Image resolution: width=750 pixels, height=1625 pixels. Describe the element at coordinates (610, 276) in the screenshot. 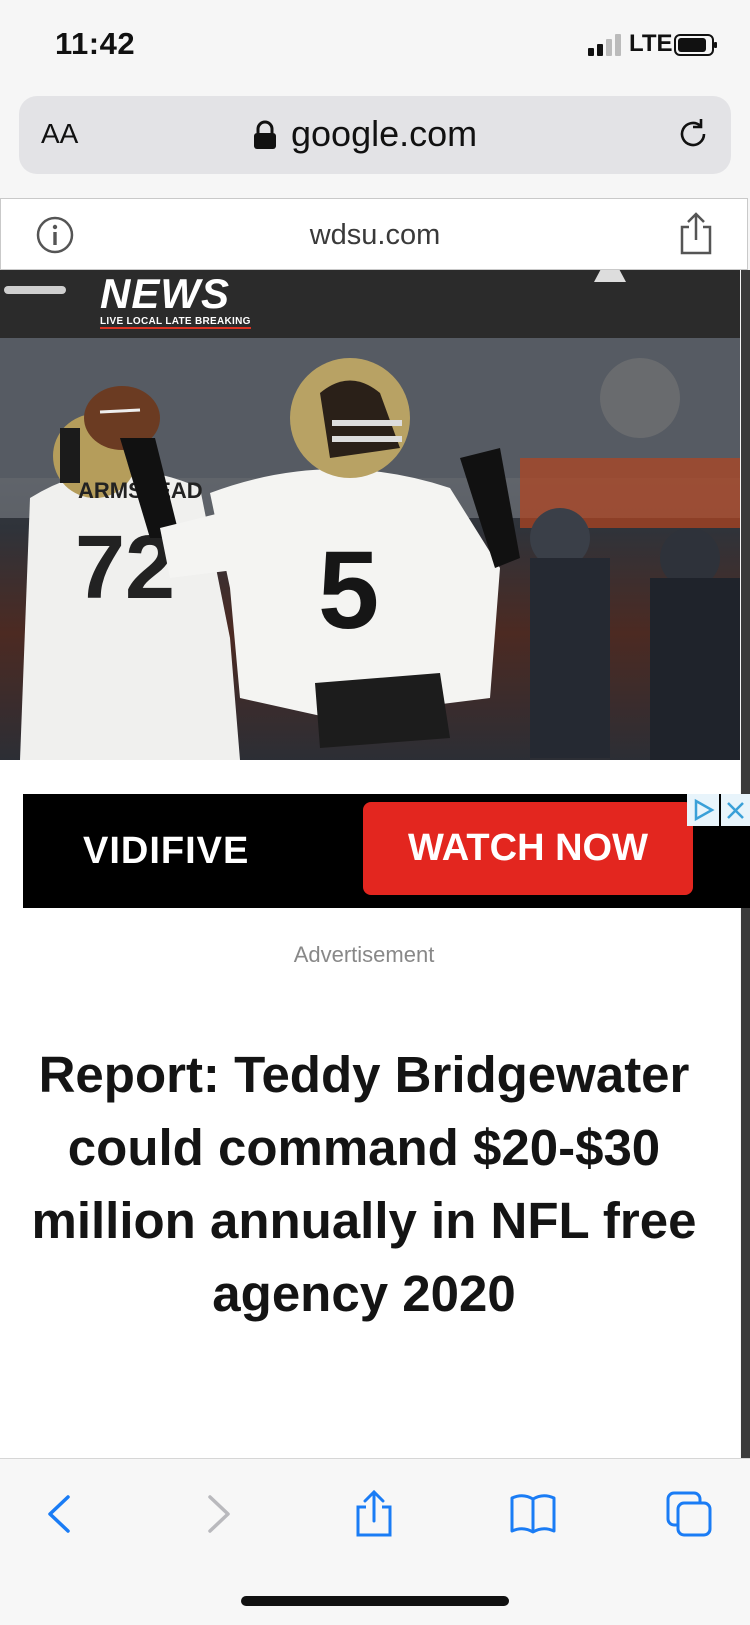

I see `alert-icon` at that location.